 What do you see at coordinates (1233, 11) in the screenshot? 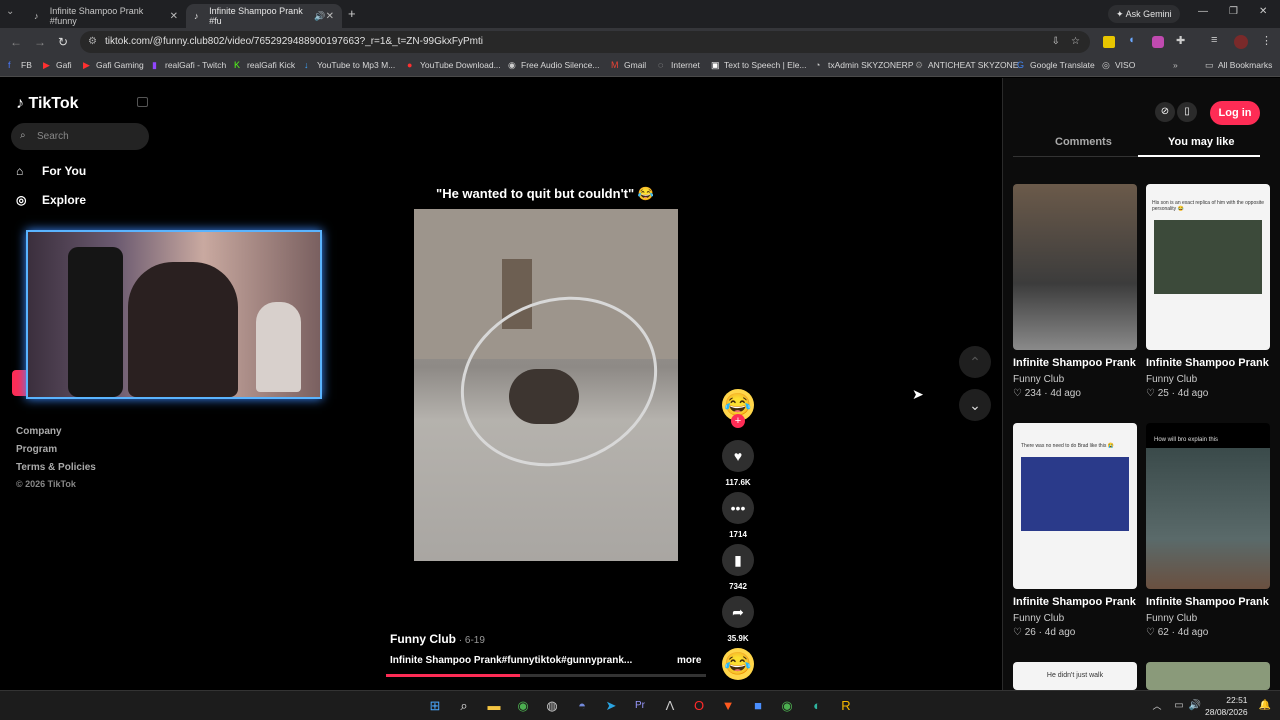
I see `maximize-button: ❐` at bounding box center [1233, 11].